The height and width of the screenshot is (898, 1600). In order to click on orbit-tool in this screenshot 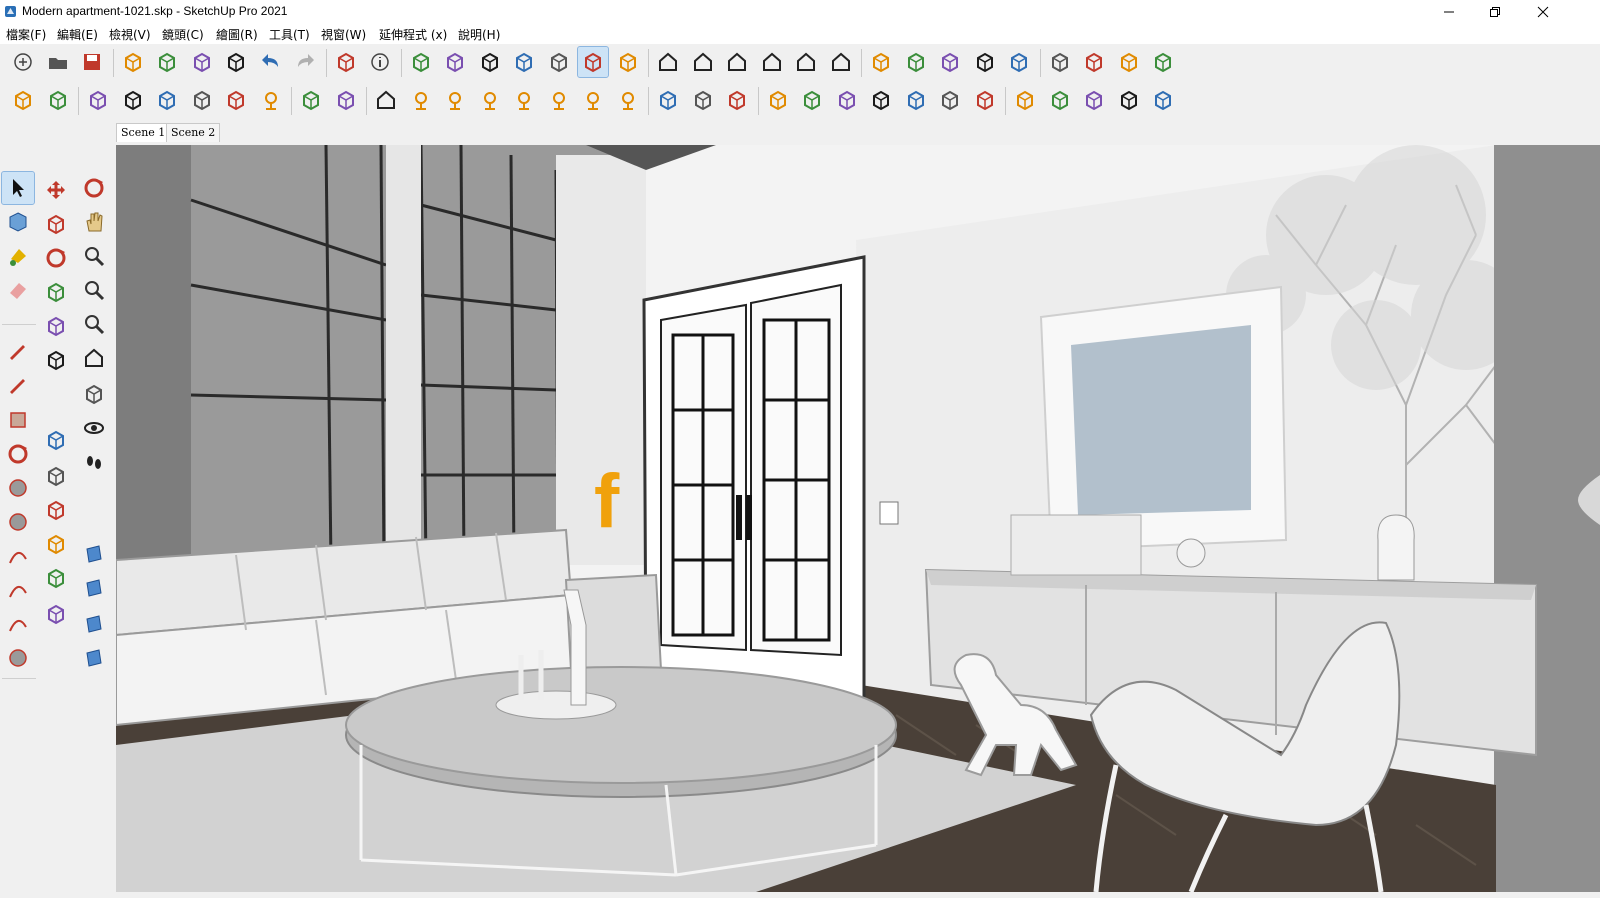, I will do `click(94, 188)`.